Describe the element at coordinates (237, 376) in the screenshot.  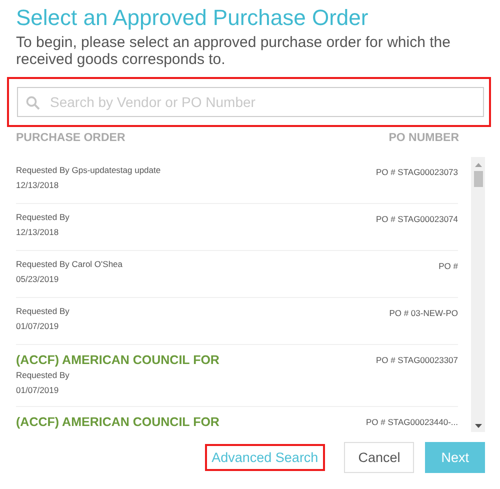
I see `list-row: (ACCF) AMERICAN COUNCIL FOR Requested By 01/07/2019 PO # STAG00023307` at that location.